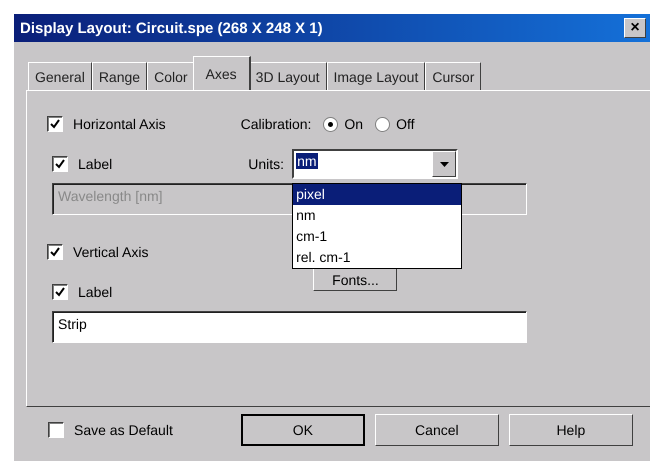 The image size is (650, 461). Describe the element at coordinates (120, 76) in the screenshot. I see `tab: Range` at that location.